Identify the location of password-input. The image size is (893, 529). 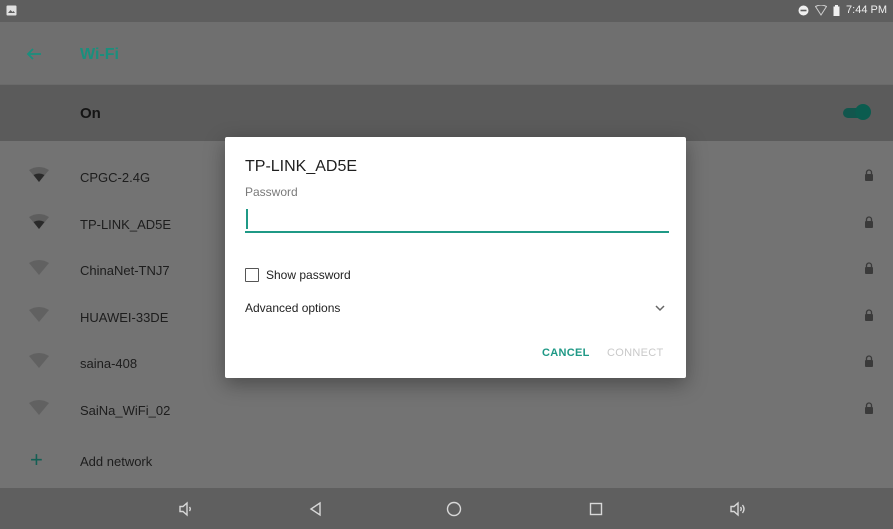
(457, 219).